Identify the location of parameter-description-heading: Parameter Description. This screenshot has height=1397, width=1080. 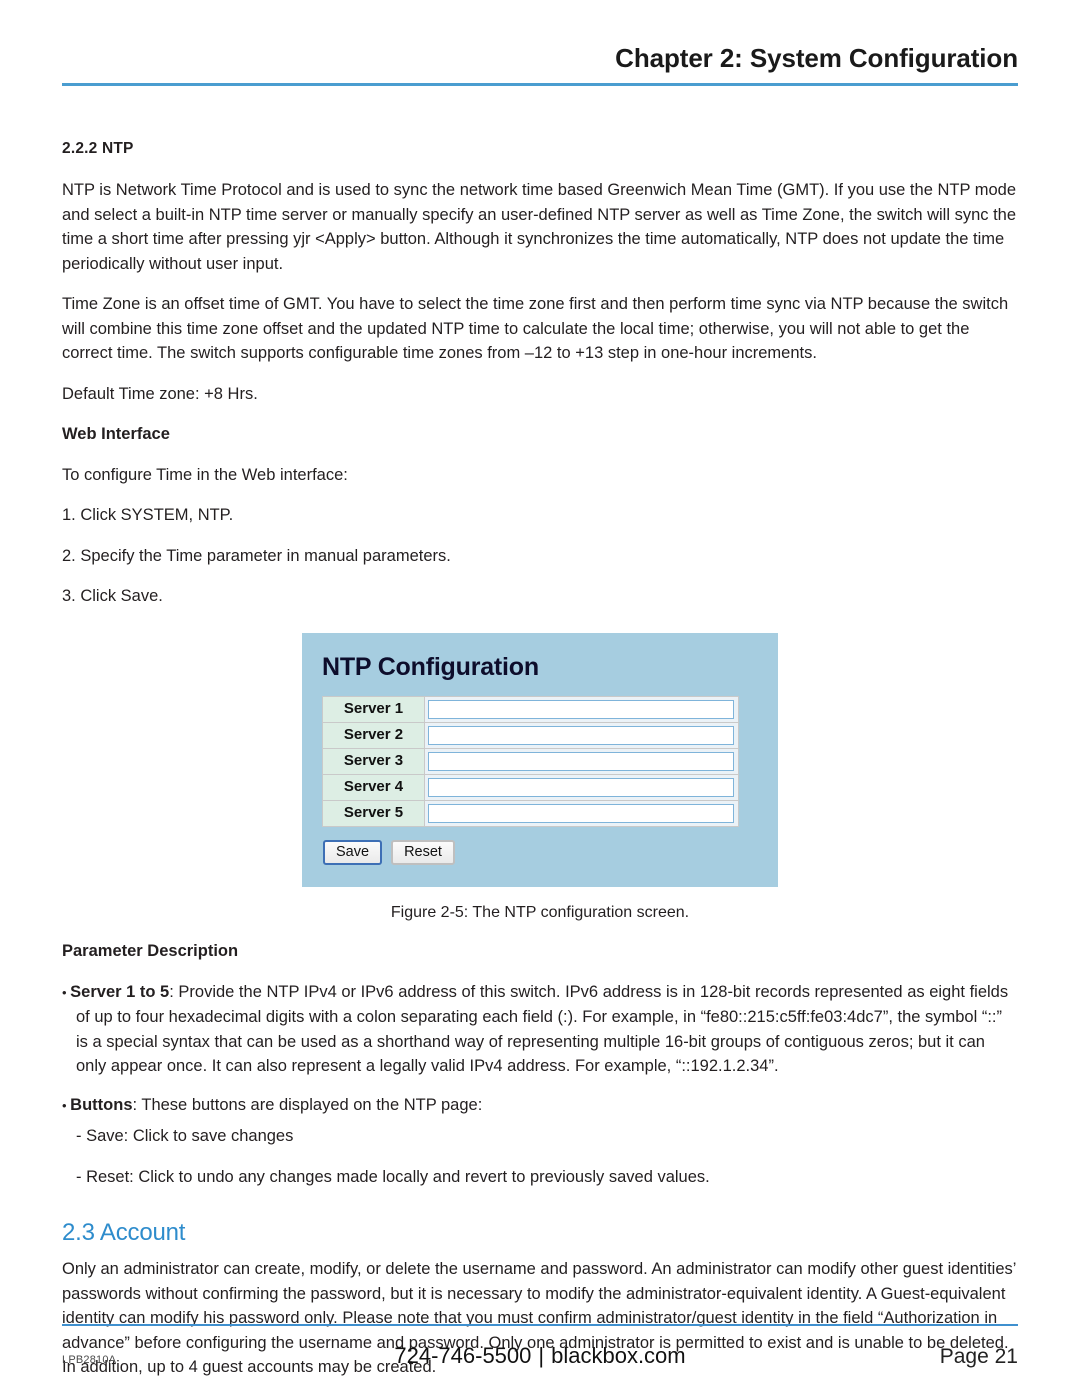
(150, 951).